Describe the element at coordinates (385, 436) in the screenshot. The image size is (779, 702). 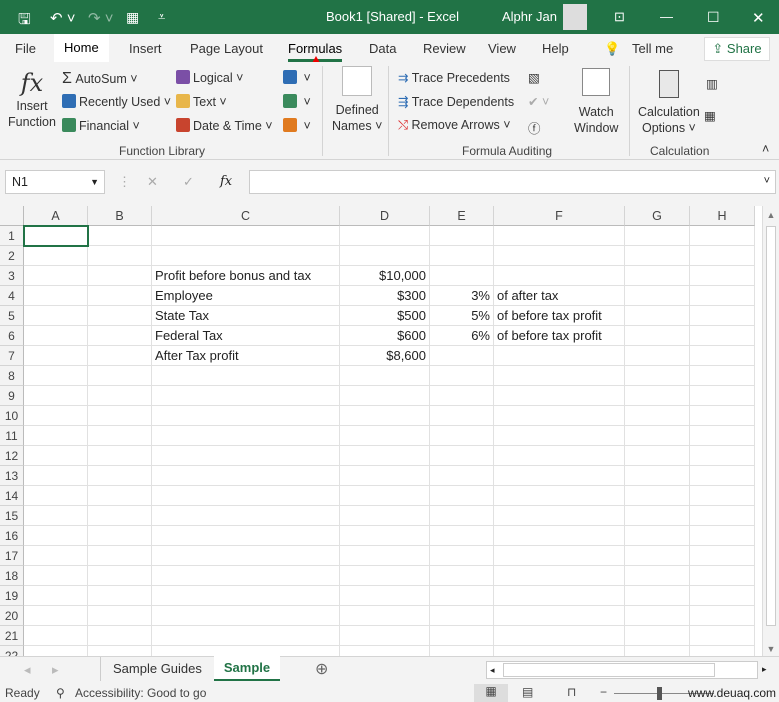
I see `cell-D11` at that location.